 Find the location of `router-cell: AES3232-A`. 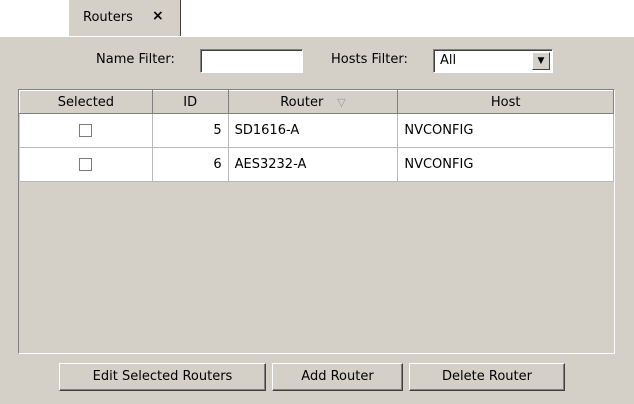

router-cell: AES3232-A is located at coordinates (313, 164).